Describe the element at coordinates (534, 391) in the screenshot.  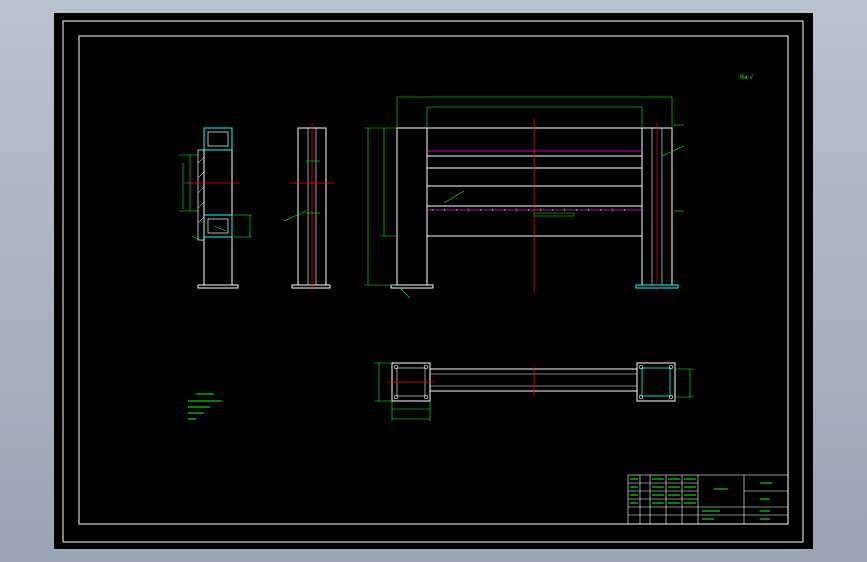
I see `top-plan-view` at that location.